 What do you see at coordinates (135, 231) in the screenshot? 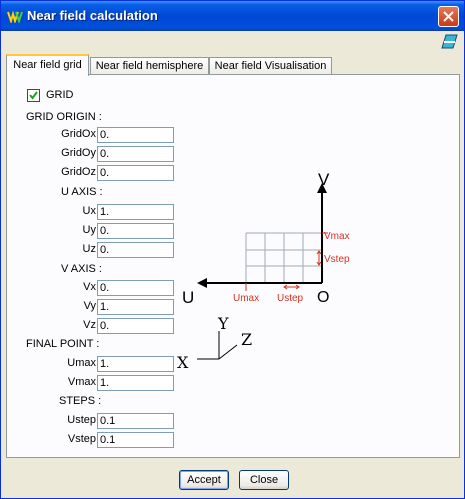
I see `uy-input` at bounding box center [135, 231].